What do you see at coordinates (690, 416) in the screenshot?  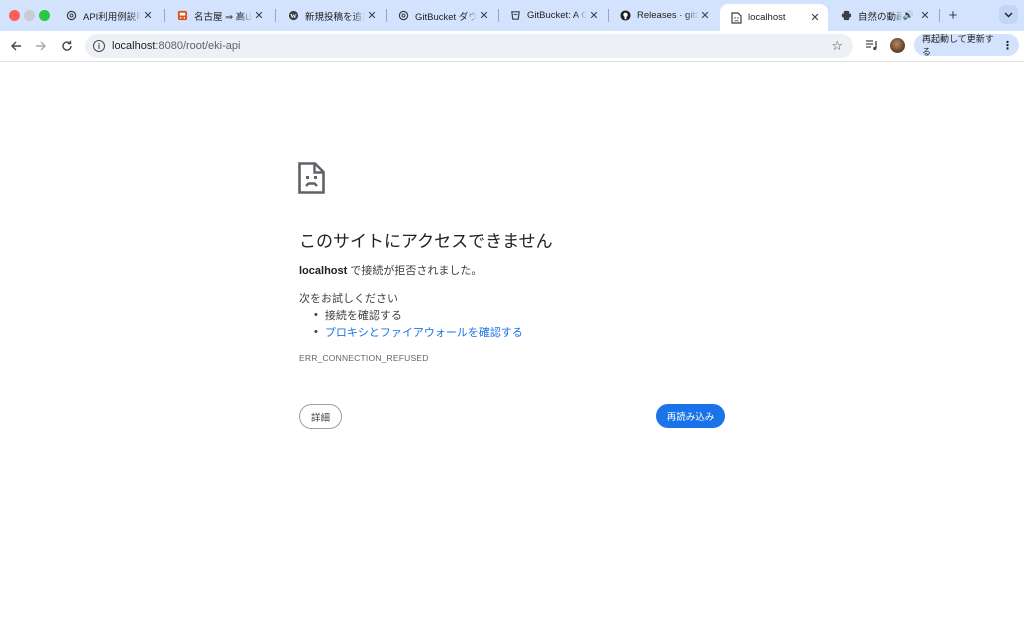 I see `reload-page-button: 再読み込み` at bounding box center [690, 416].